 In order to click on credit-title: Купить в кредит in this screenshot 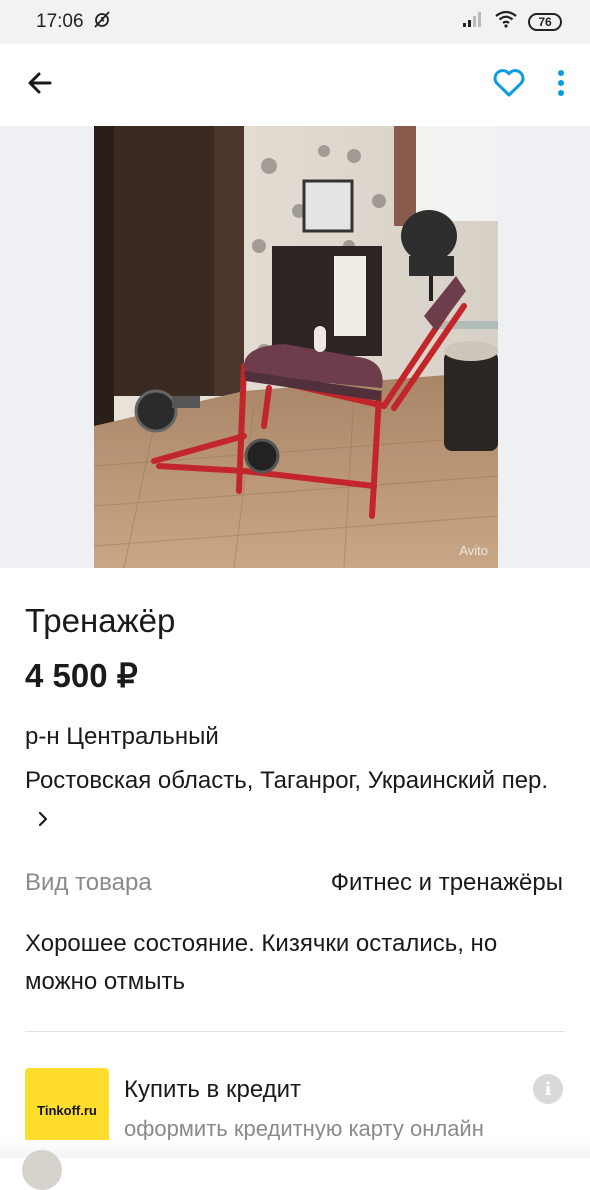, I will do `click(213, 1089)`.